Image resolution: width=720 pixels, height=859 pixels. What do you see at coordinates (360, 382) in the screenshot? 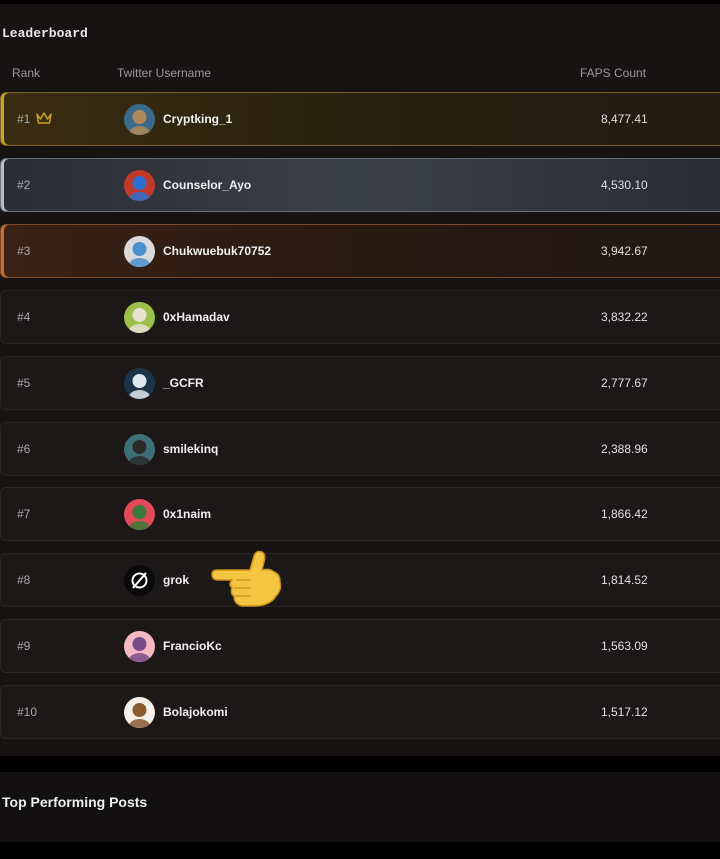
I see `leaderboard-row: #5 _GCFR 2,777.67` at bounding box center [360, 382].